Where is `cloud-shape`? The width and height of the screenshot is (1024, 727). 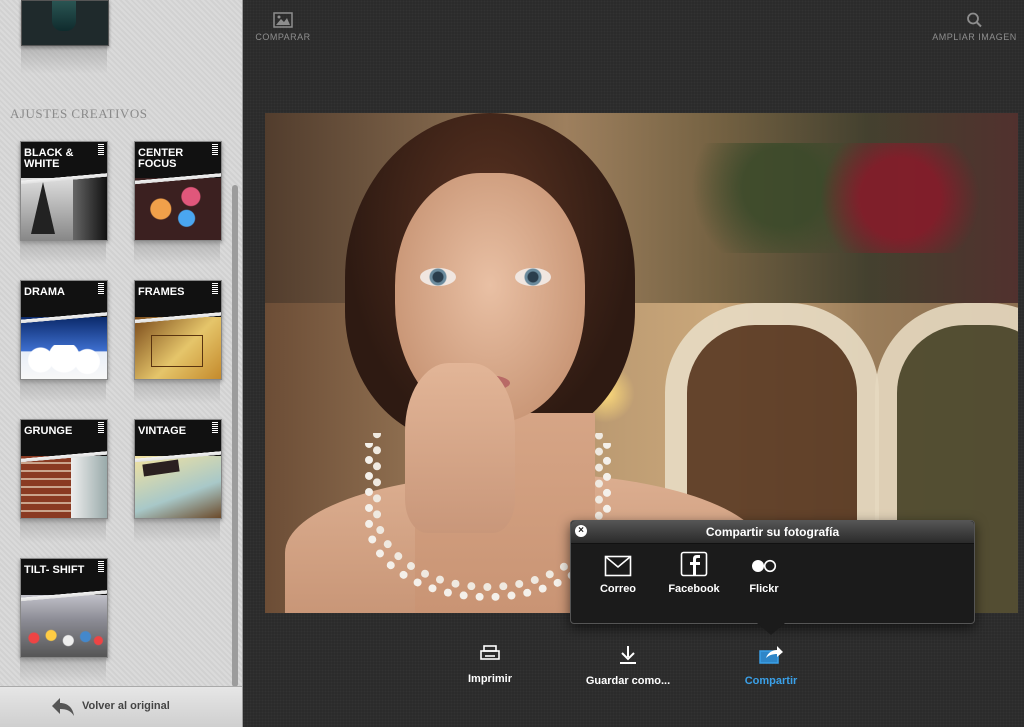
cloud-shape is located at coordinates (64, 360).